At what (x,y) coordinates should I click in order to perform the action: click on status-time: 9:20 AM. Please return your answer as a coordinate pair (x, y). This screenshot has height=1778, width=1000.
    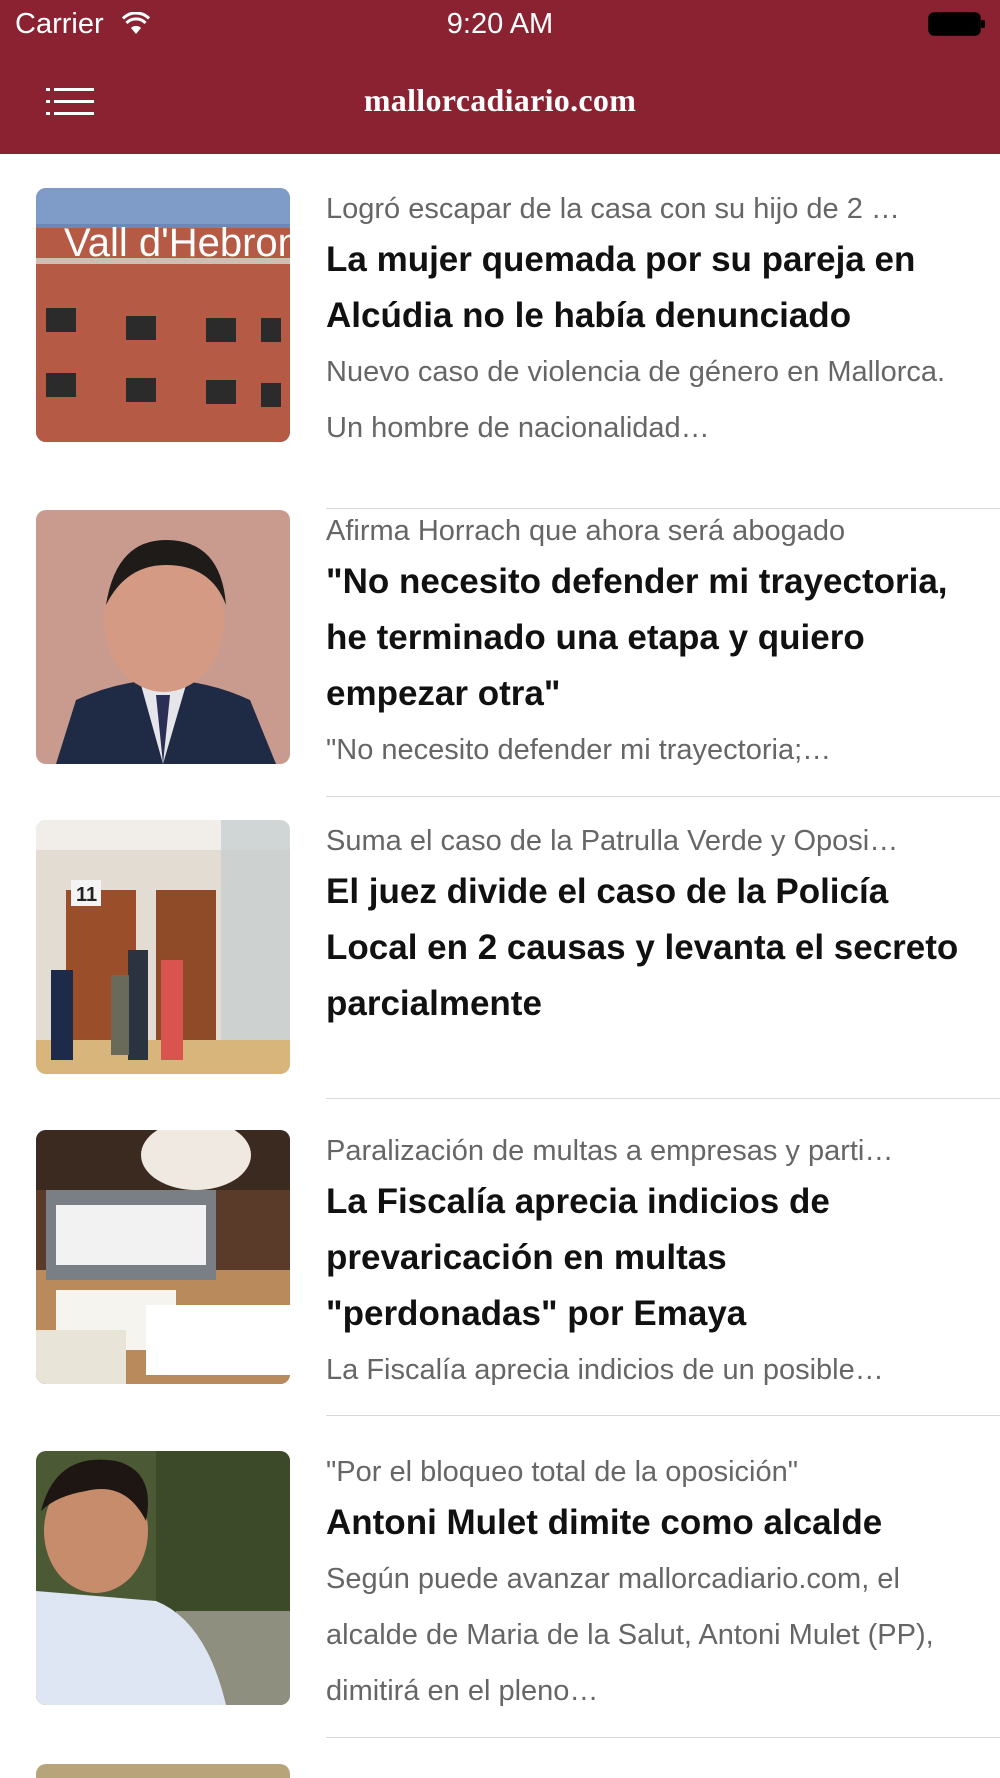
    Looking at the image, I should click on (500, 24).